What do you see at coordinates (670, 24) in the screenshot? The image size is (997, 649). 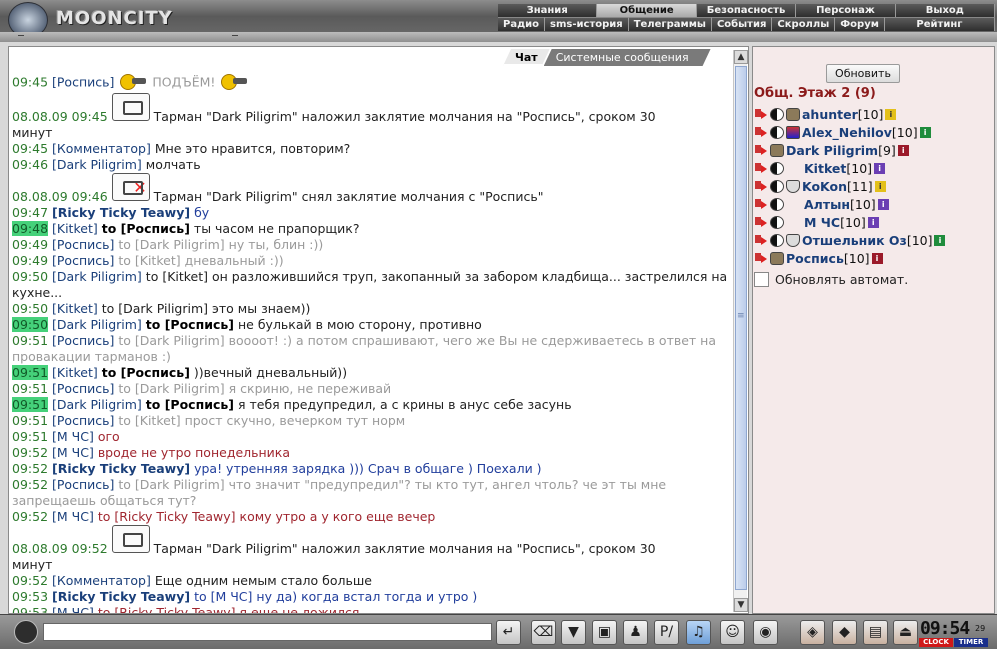 I see `submenu-item: Телеграммы` at bounding box center [670, 24].